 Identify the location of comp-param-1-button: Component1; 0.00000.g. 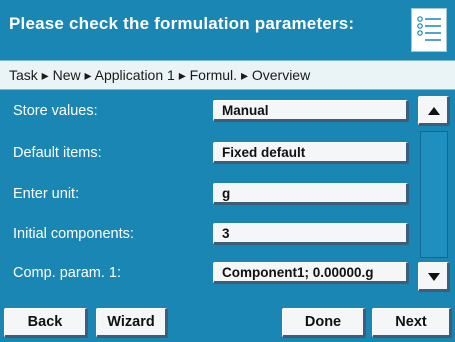
(311, 273).